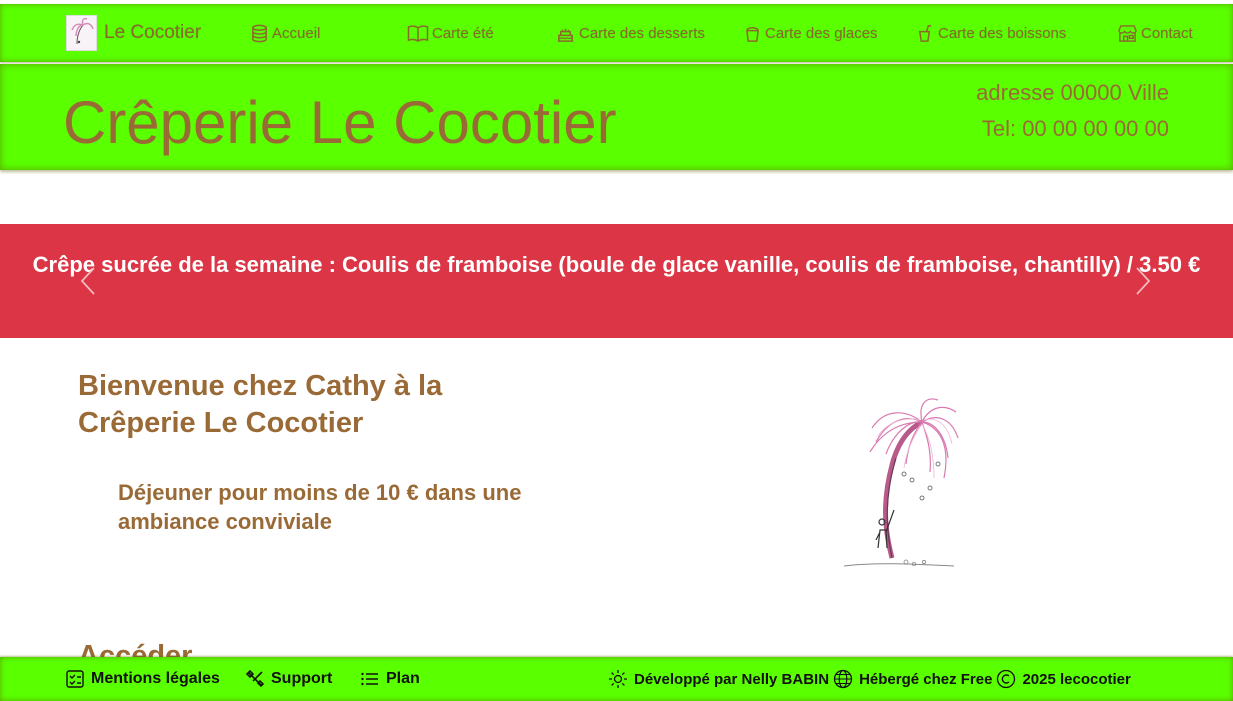  I want to click on nav-carte-ete: Carte été, so click(450, 33).